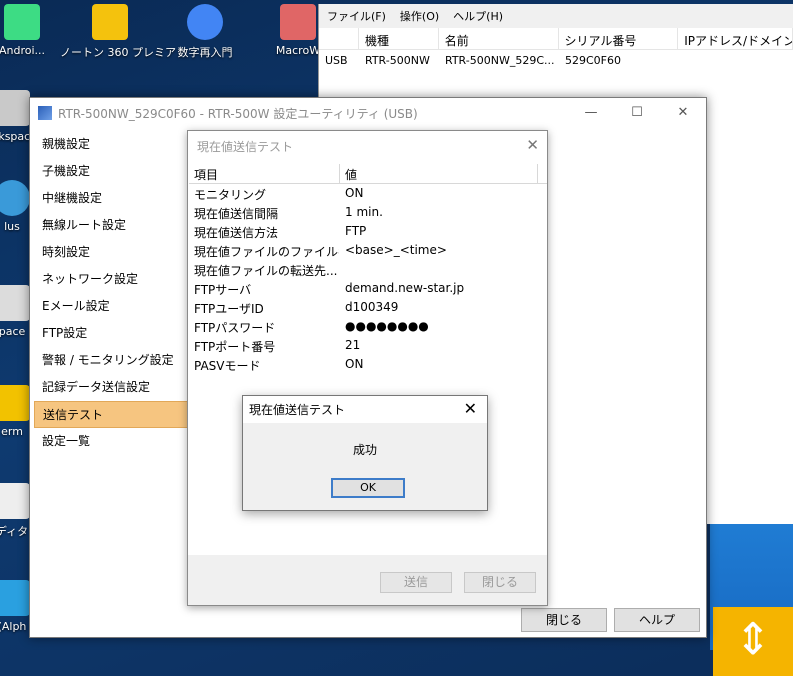 The height and width of the screenshot is (676, 793). What do you see at coordinates (114, 414) in the screenshot?
I see `nav-send-test: 送信テスト` at bounding box center [114, 414].